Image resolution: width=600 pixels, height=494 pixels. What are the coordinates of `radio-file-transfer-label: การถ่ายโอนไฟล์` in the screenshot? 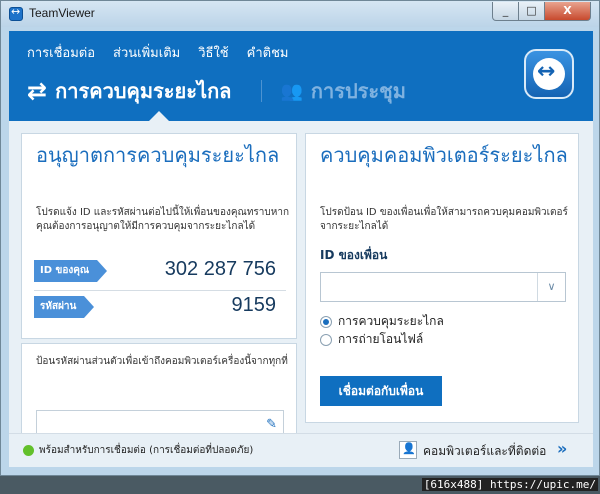 It's located at (381, 339).